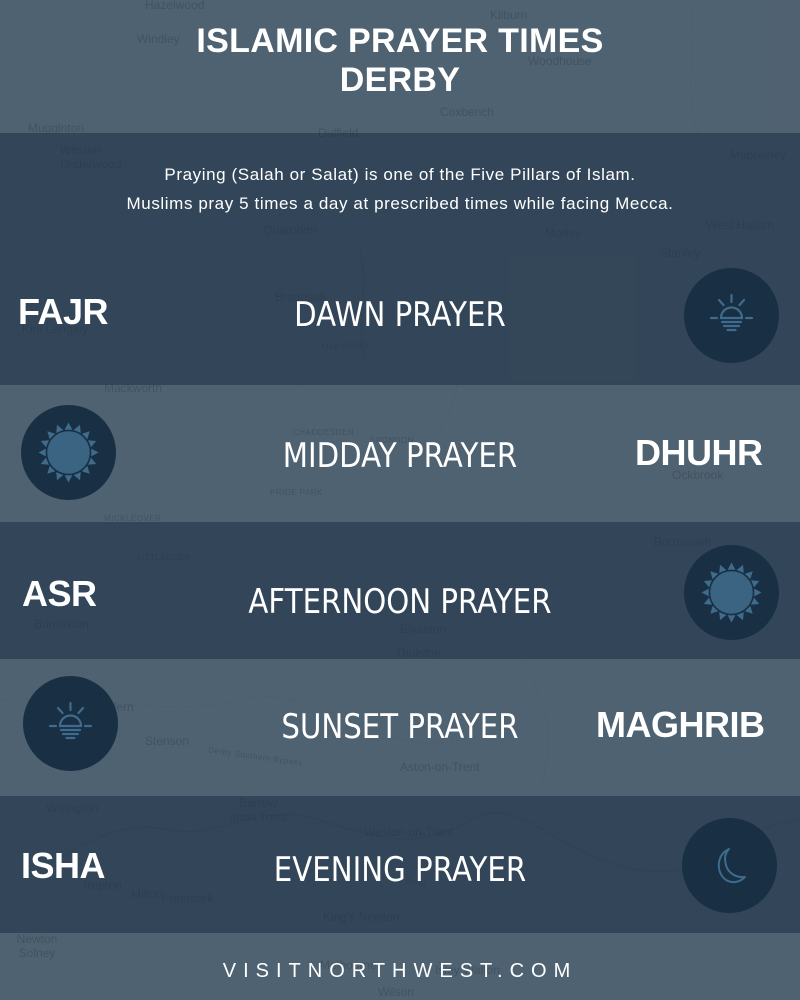 The width and height of the screenshot is (800, 1000). I want to click on sun-icon, so click(731, 592).